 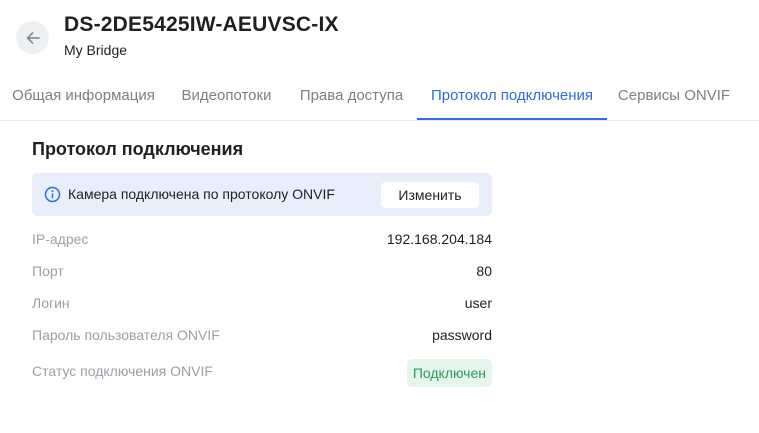 I want to click on field-value: 80, so click(x=484, y=271).